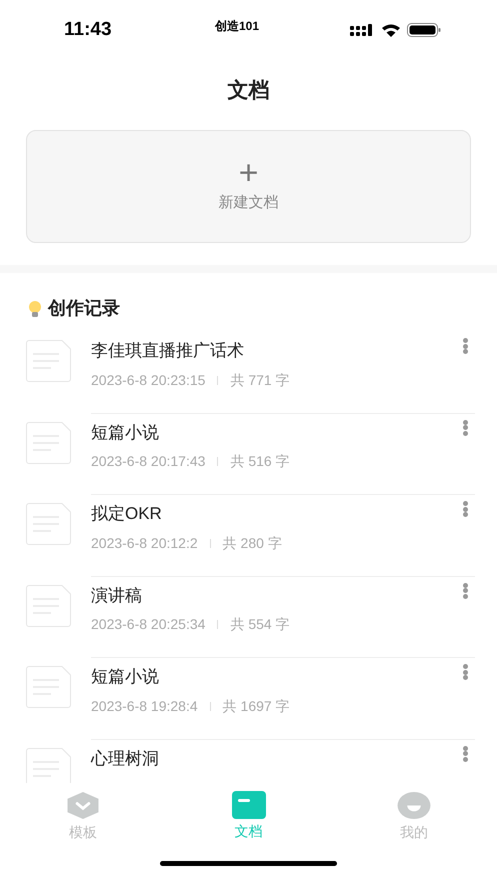  Describe the element at coordinates (273, 758) in the screenshot. I see `document-title: 心理树洞` at that location.